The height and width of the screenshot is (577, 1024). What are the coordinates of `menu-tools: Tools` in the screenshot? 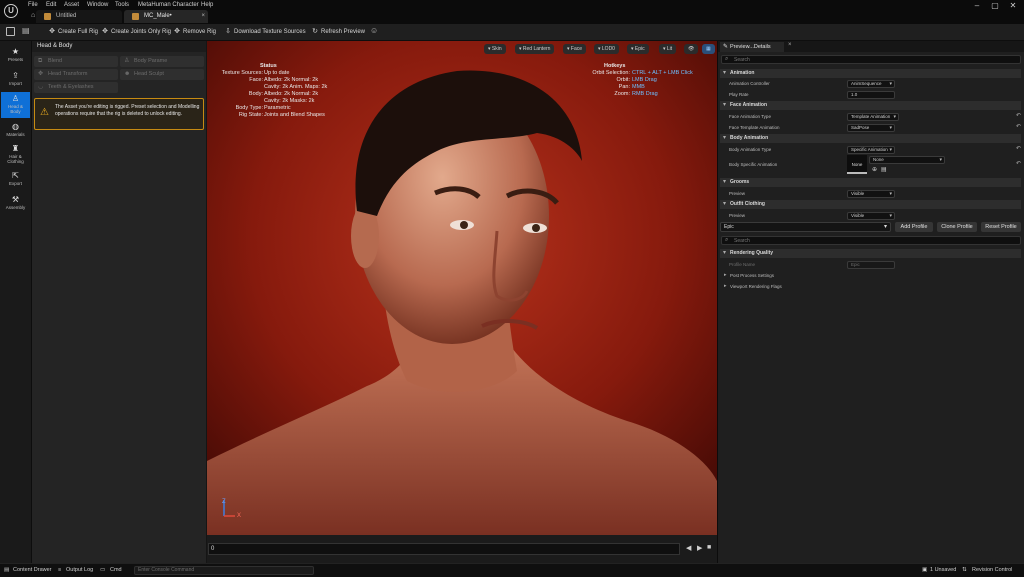 It's located at (122, 5).